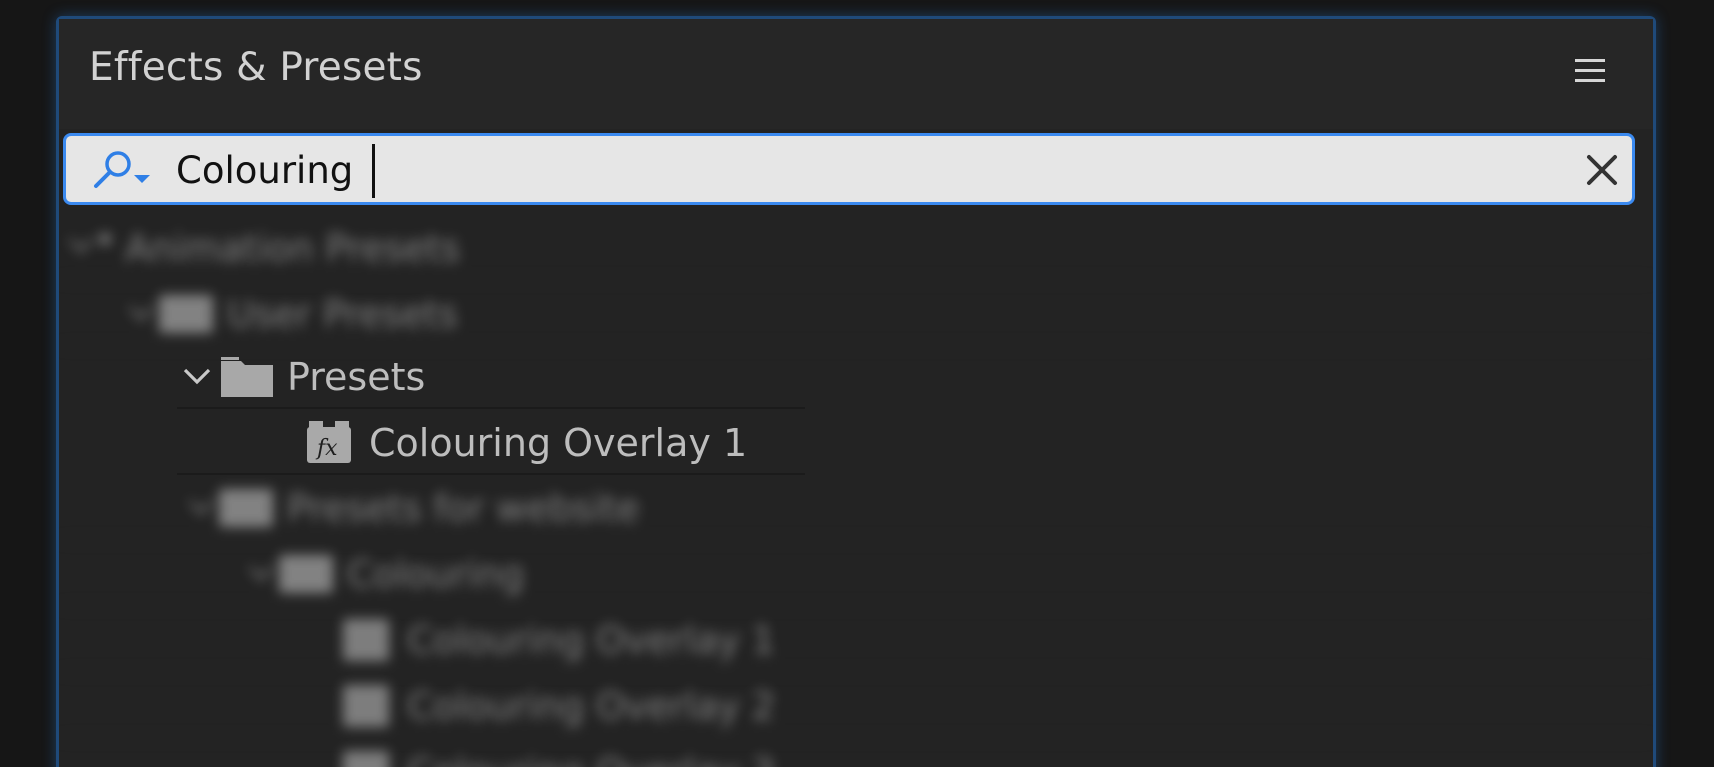  I want to click on tree-row-colouring-overlay-1: fx Colouring Overlay 1, so click(491, 442).